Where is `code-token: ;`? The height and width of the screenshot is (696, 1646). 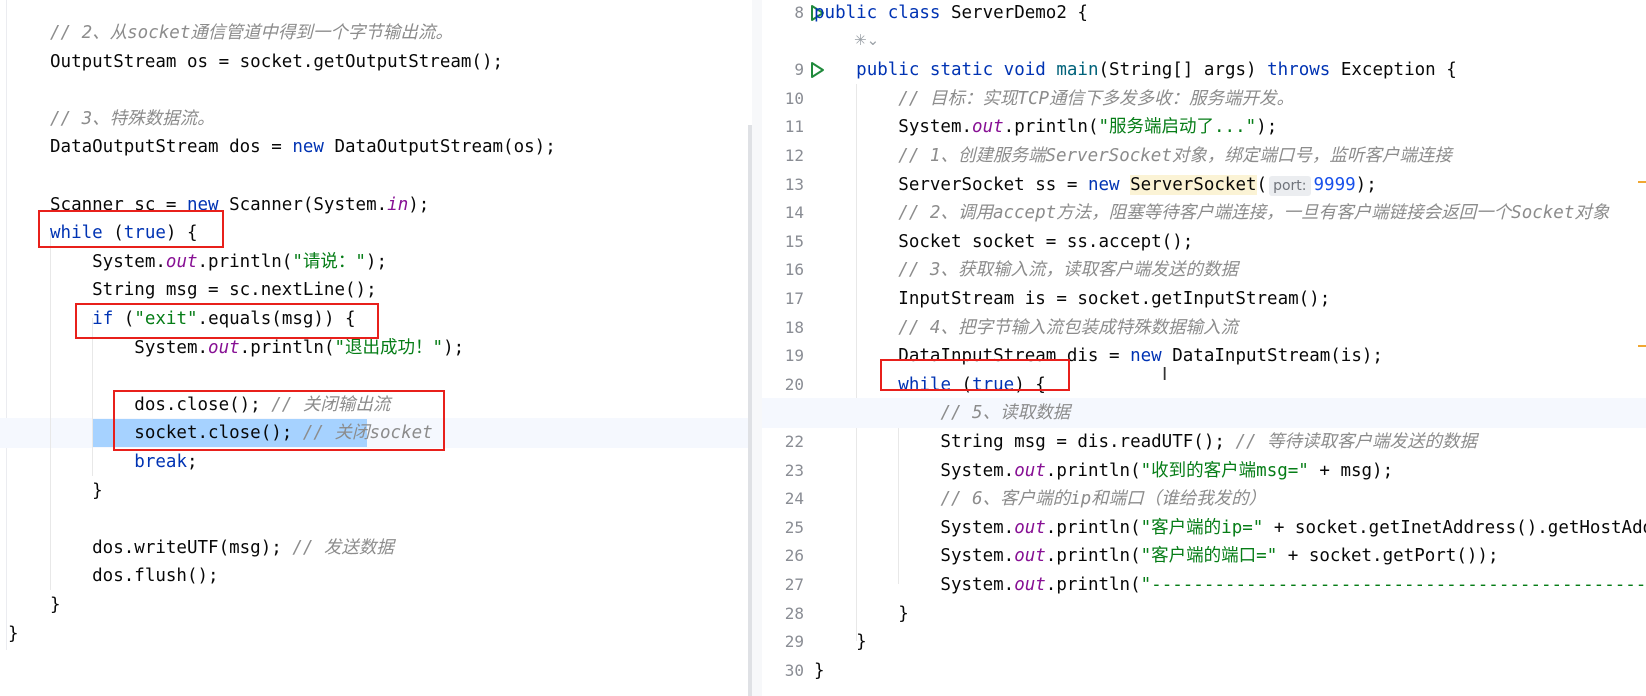
code-token: ; is located at coordinates (192, 462).